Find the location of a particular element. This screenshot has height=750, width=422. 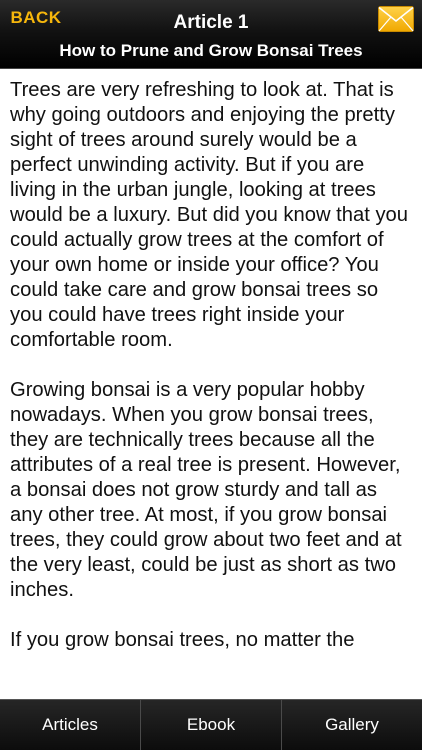

mail-button is located at coordinates (396, 19).